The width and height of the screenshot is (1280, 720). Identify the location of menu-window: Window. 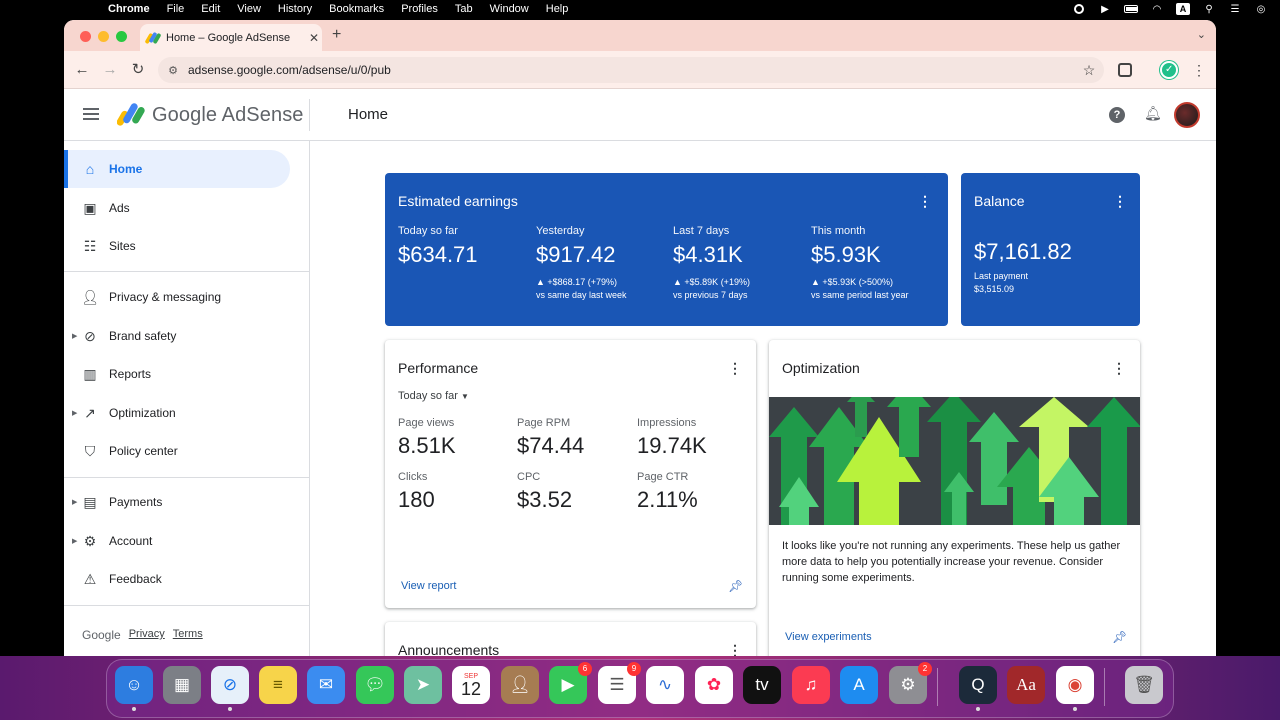
(509, 9).